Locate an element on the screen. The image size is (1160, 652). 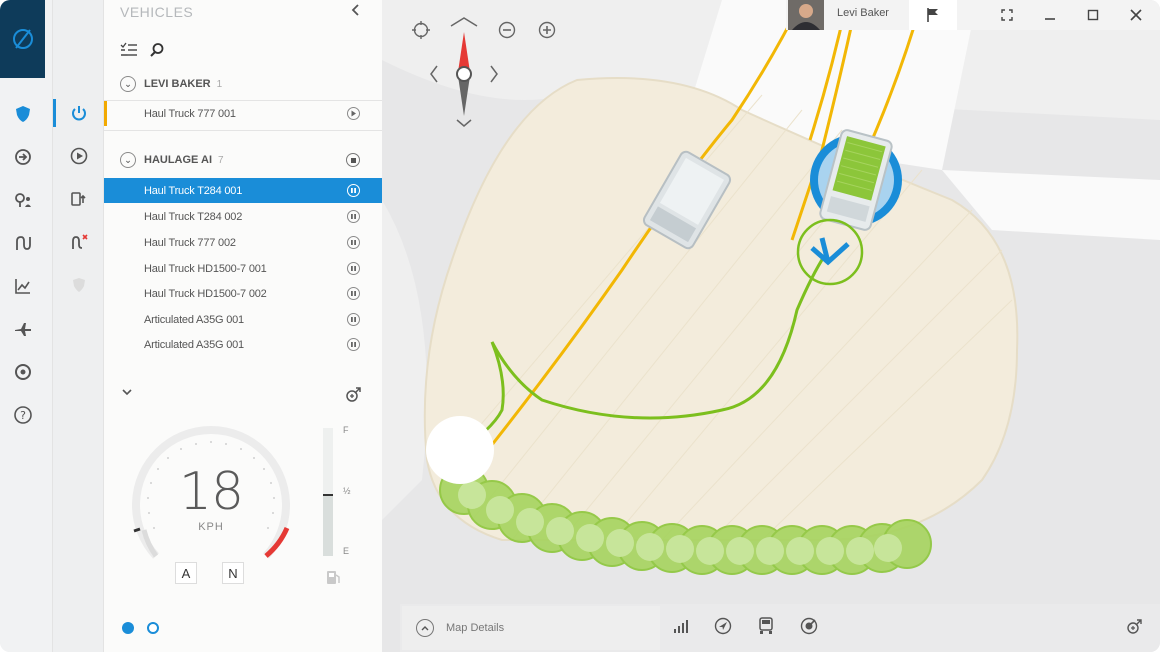
fuel-pump-icon is located at coordinates (333, 577).